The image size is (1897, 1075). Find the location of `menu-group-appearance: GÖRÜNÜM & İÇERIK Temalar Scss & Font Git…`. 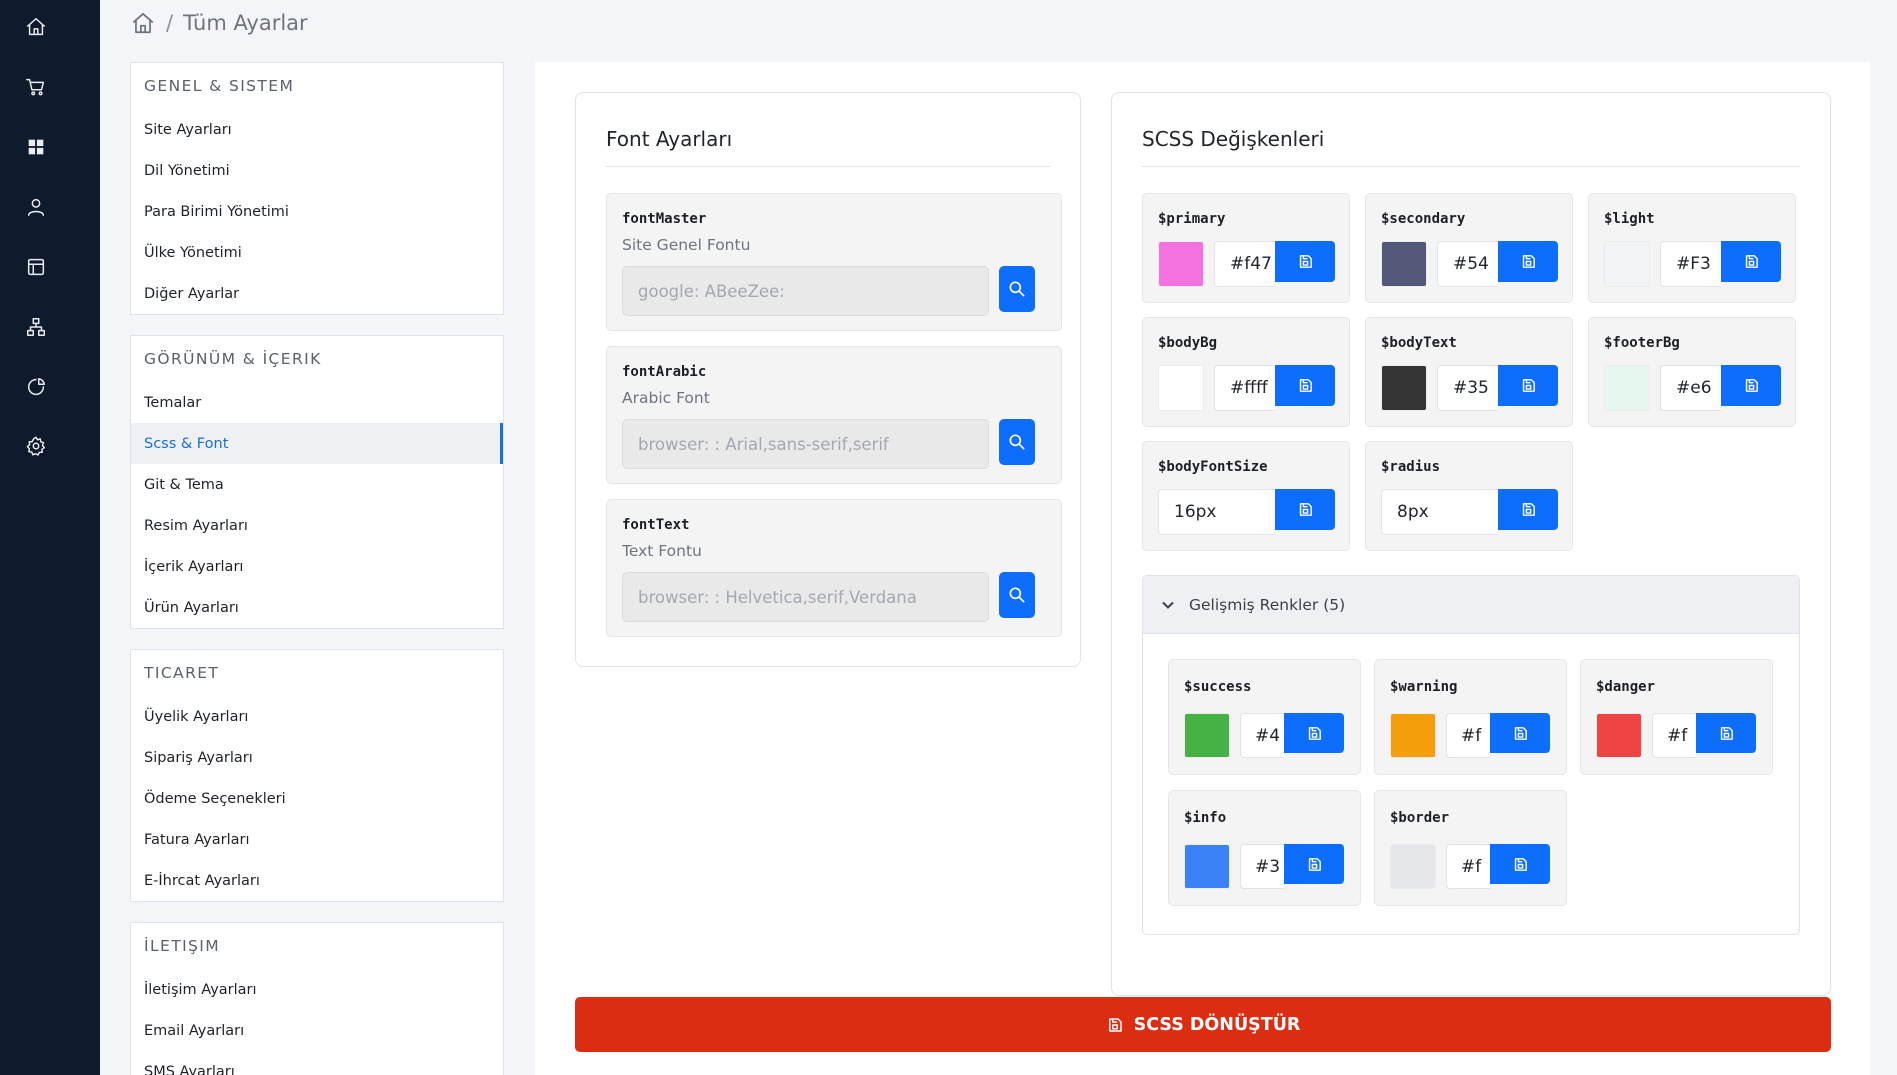

menu-group-appearance: GÖRÜNÜM & İÇERIK Temalar Scss & Font Git… is located at coordinates (317, 482).